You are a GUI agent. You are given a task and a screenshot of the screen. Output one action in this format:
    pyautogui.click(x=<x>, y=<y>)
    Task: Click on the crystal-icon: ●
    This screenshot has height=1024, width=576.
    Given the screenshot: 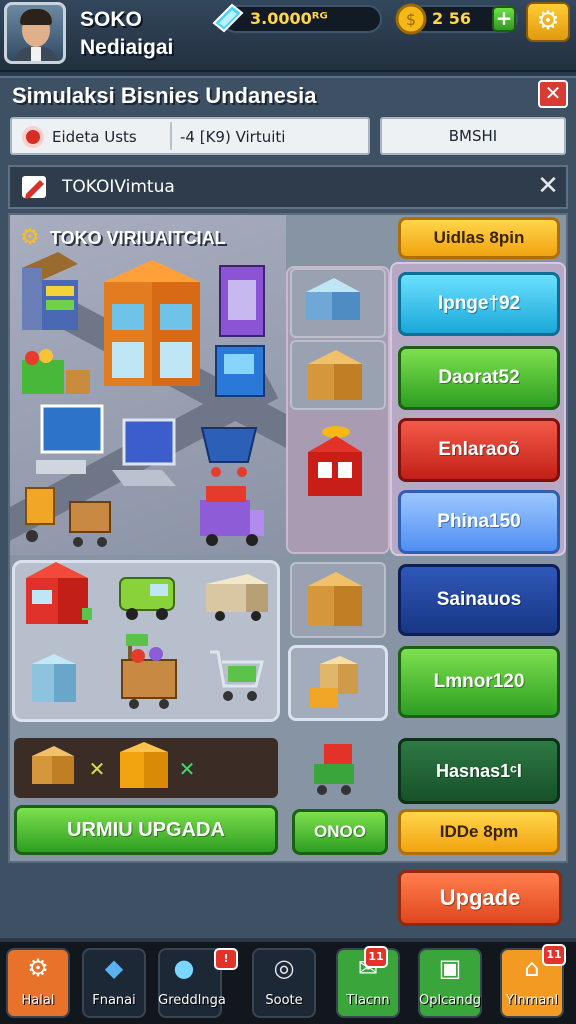 What is the action you would take?
    pyautogui.click(x=184, y=968)
    